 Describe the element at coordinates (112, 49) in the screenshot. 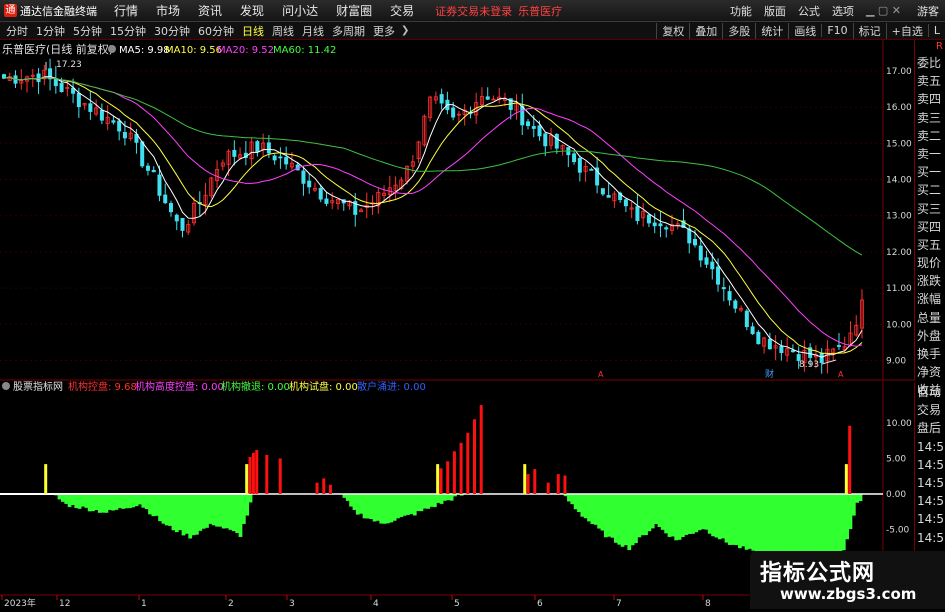

I see `settings-gear-icon` at that location.